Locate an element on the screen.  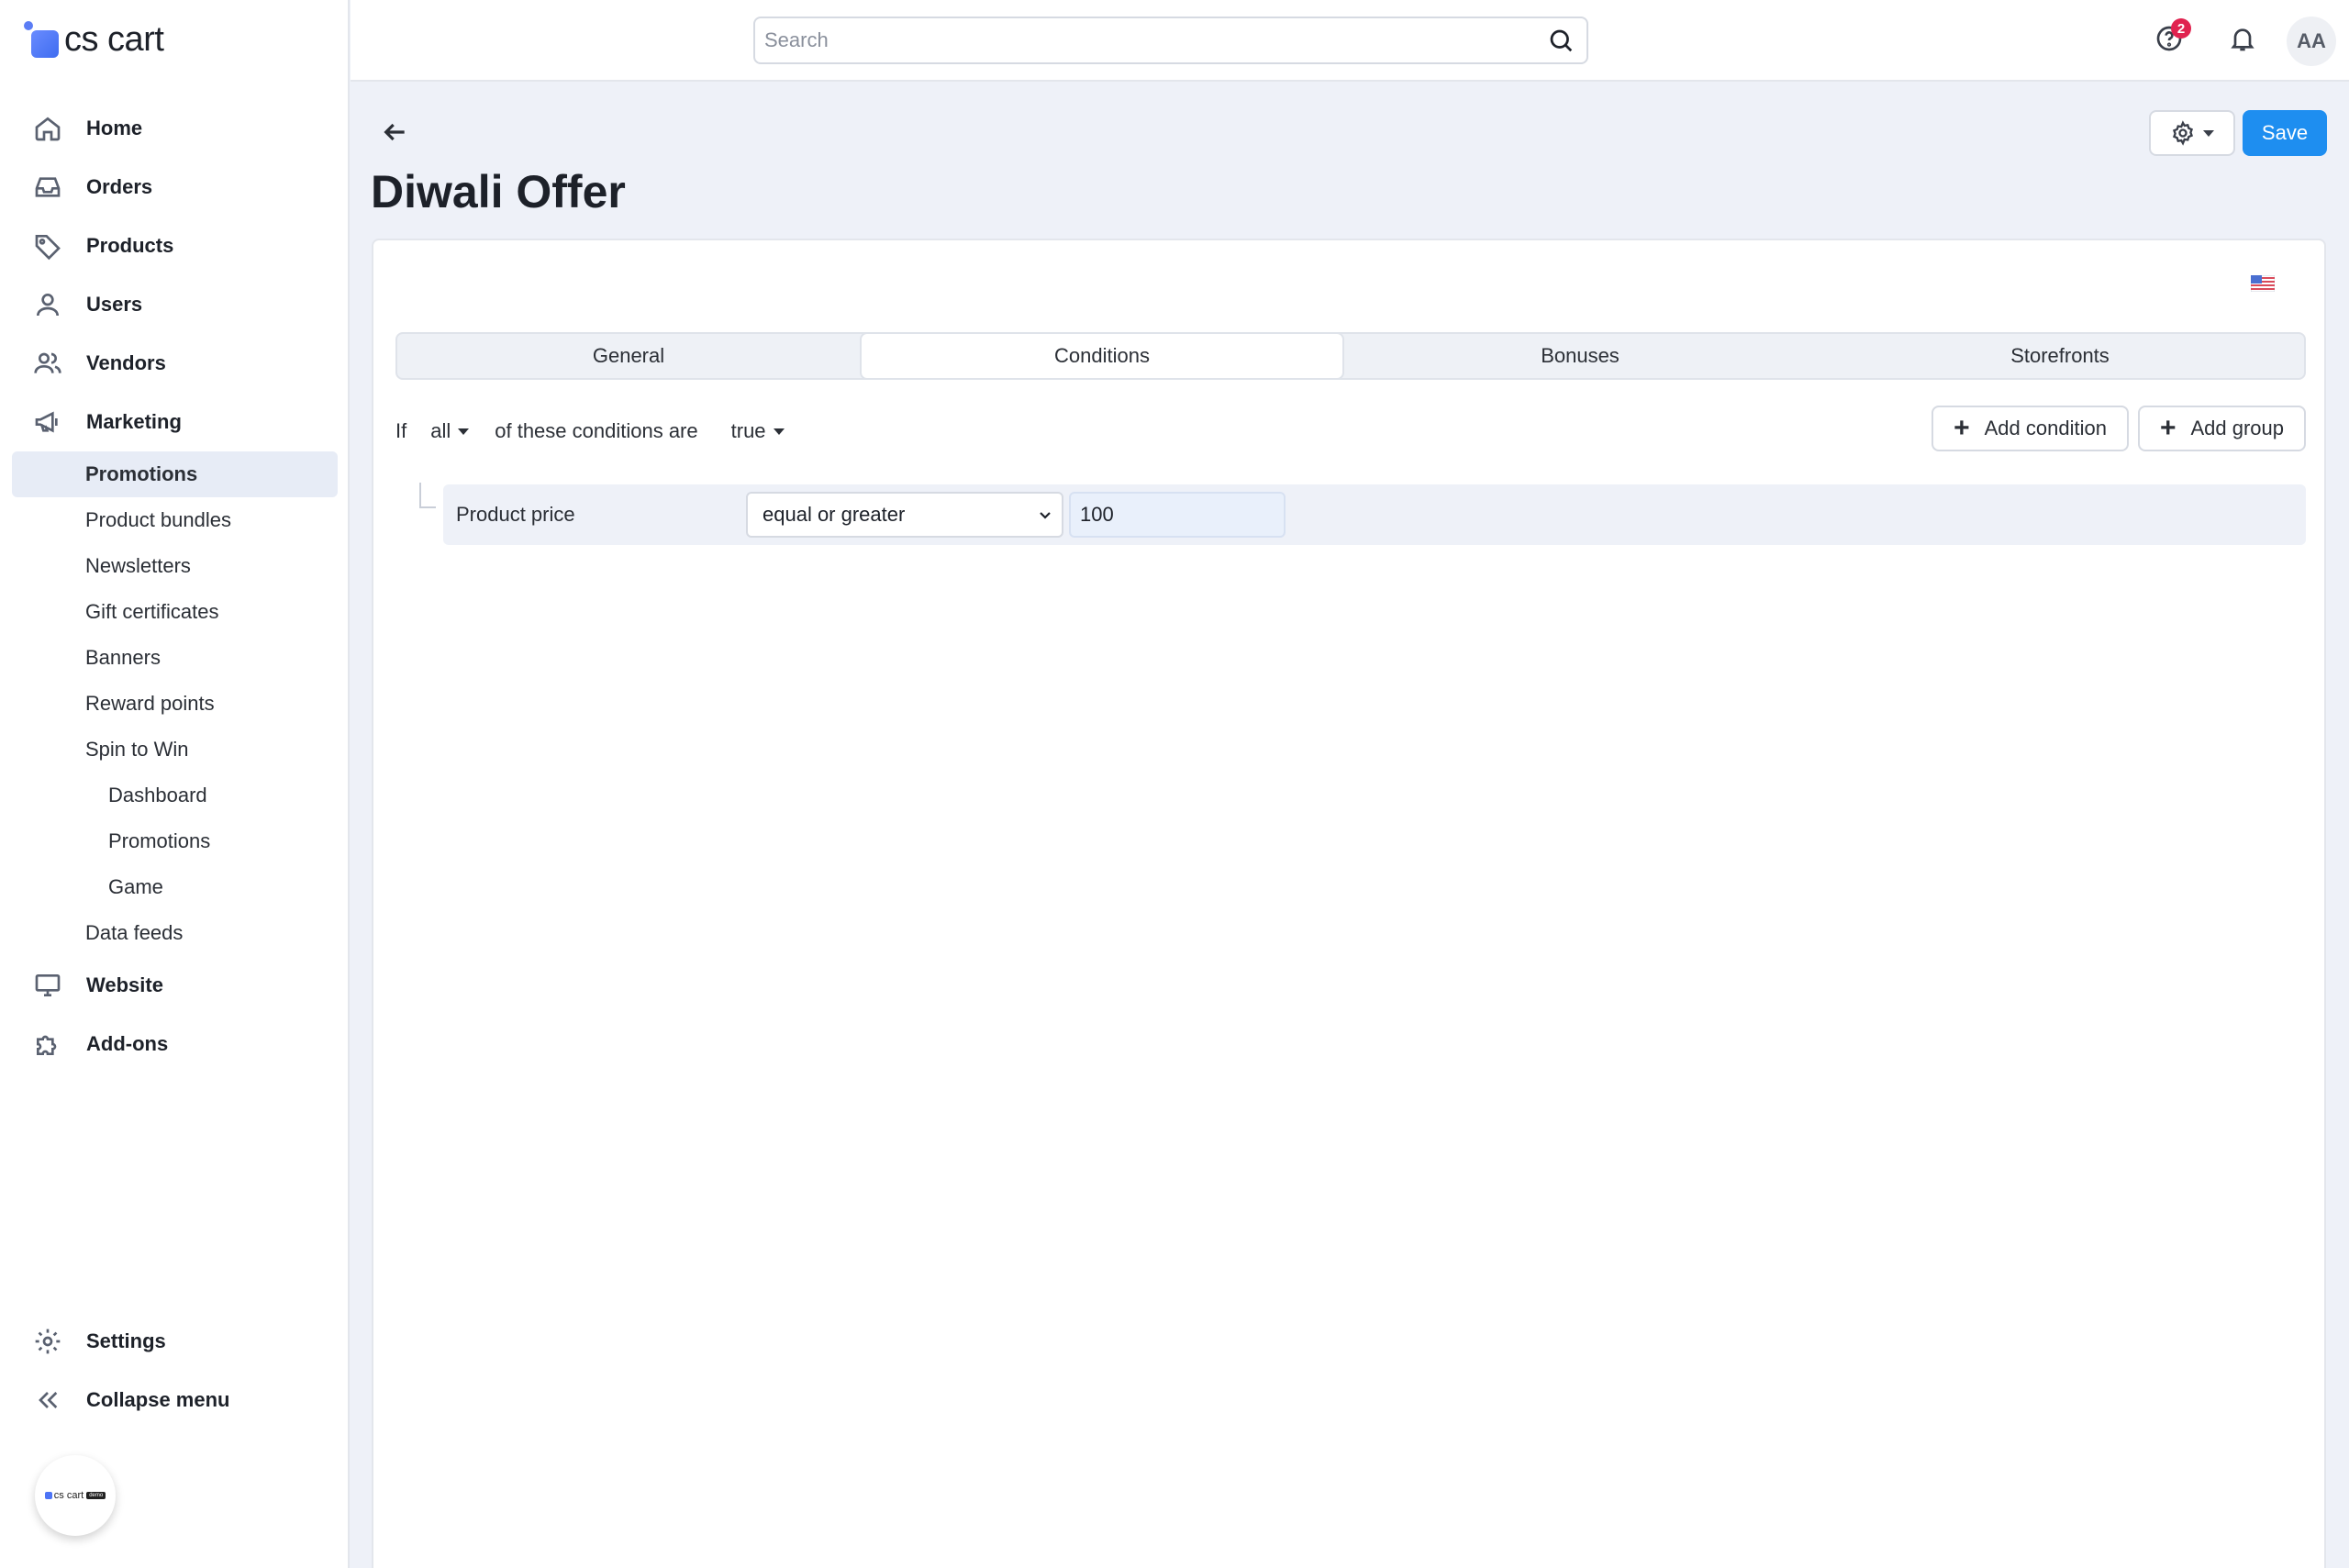
nav-item-label: Collapse menu is located at coordinates (158, 1399).